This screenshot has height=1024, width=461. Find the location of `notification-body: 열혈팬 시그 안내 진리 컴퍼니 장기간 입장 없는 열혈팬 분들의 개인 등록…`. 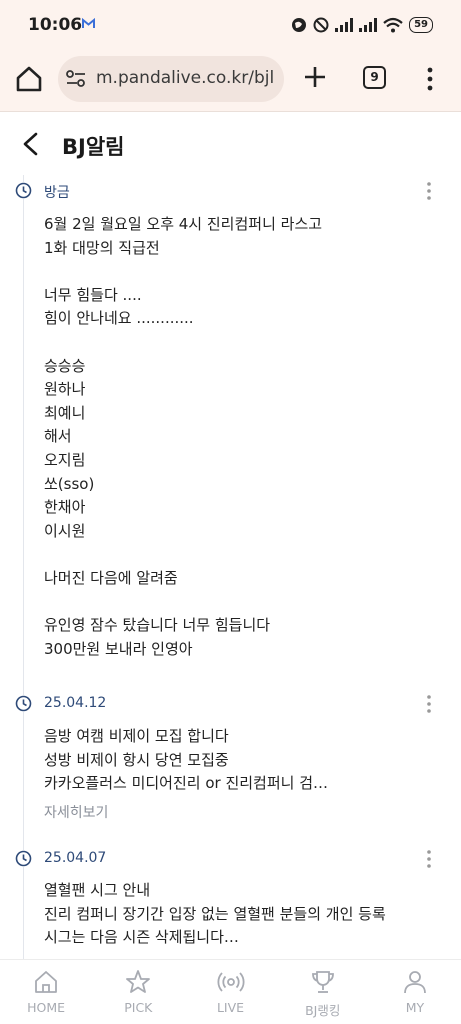

notification-body: 열혈팬 시그 안내 진리 컴퍼니 장기간 입장 없는 열혈팬 분들의 개인 등록… is located at coordinates (215, 914).